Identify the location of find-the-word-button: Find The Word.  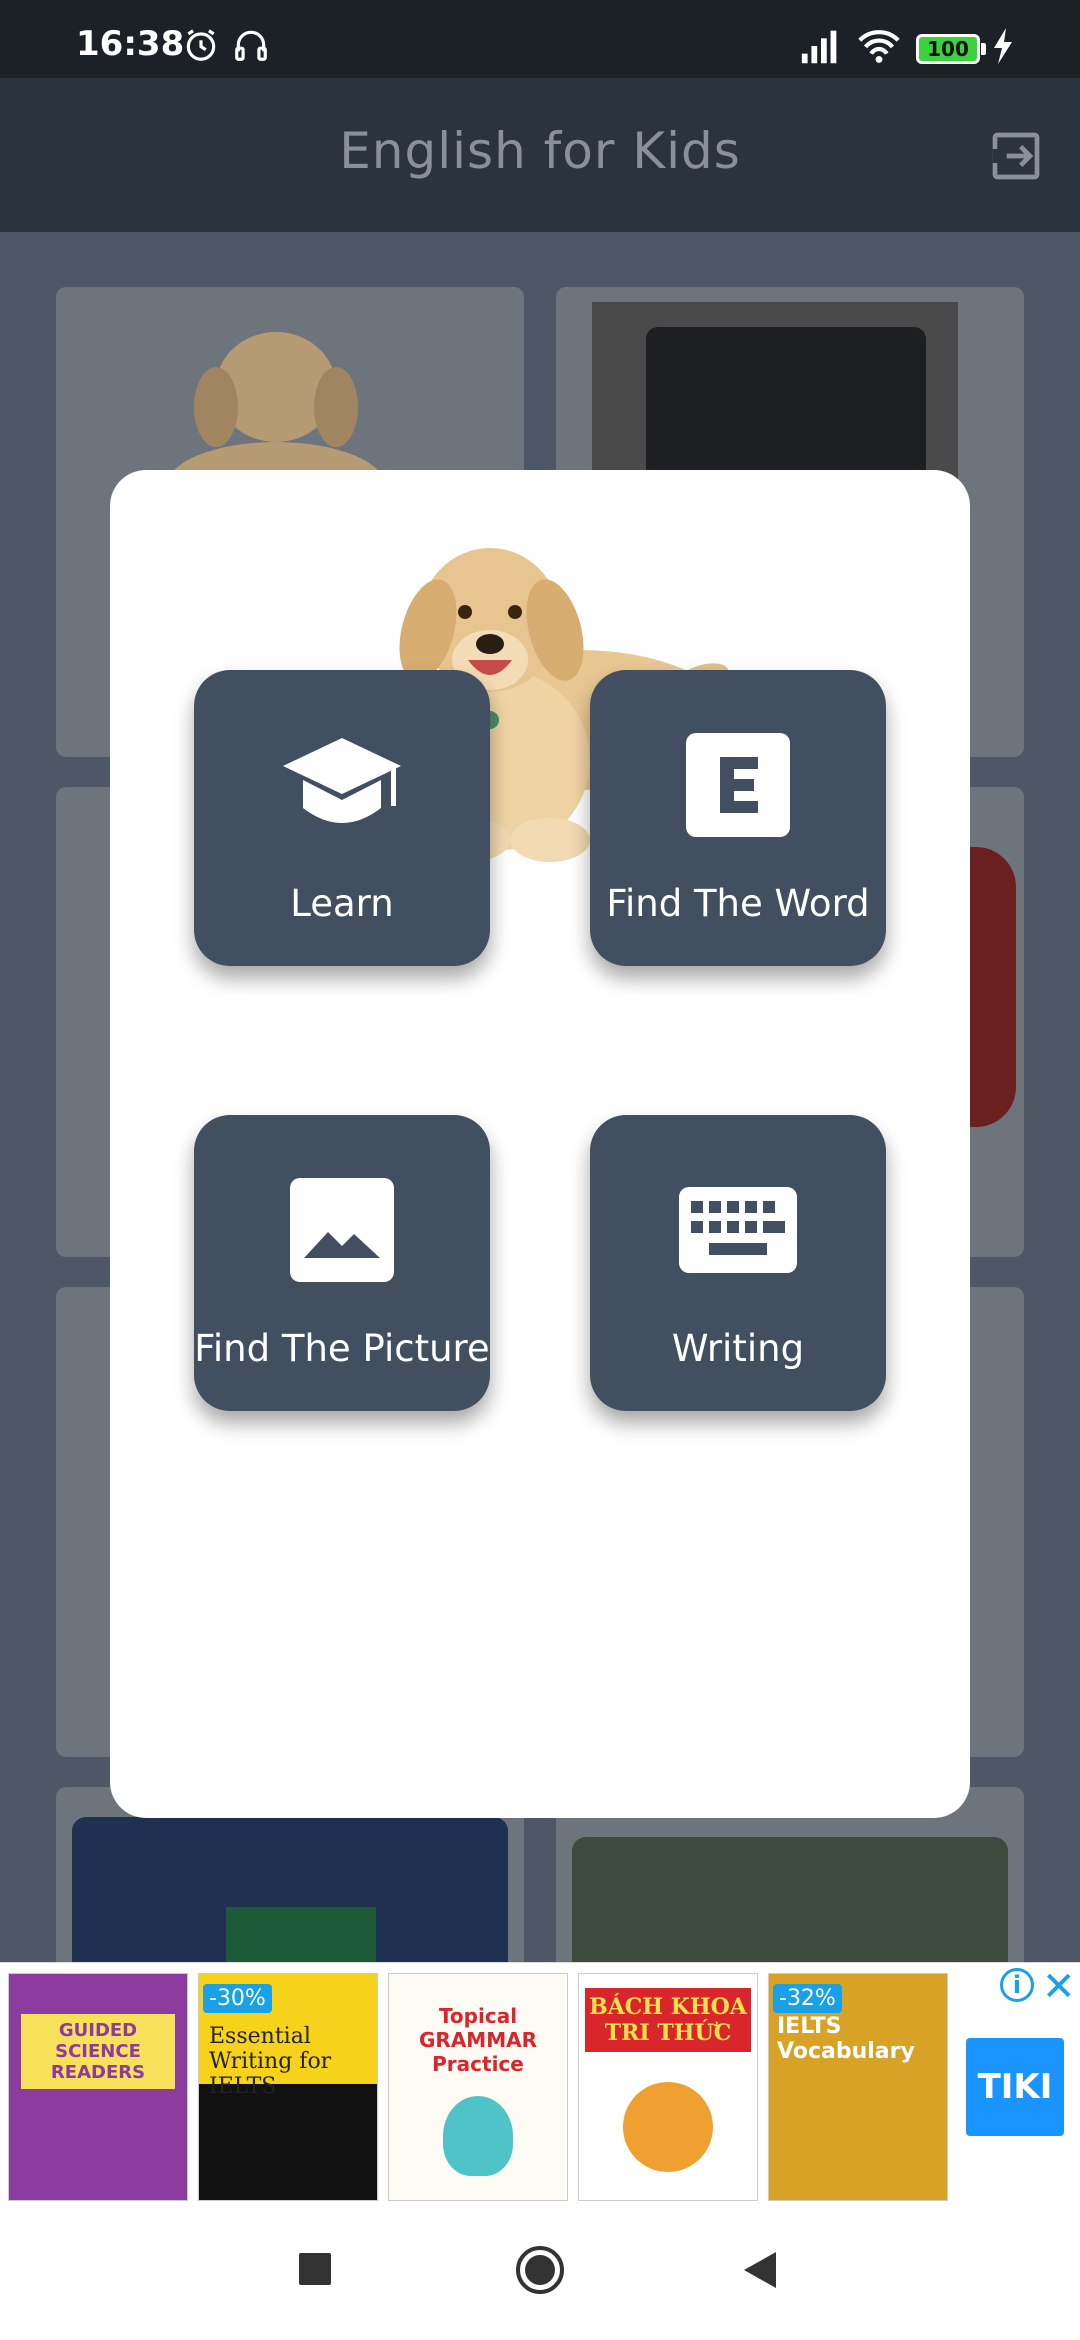
(738, 818).